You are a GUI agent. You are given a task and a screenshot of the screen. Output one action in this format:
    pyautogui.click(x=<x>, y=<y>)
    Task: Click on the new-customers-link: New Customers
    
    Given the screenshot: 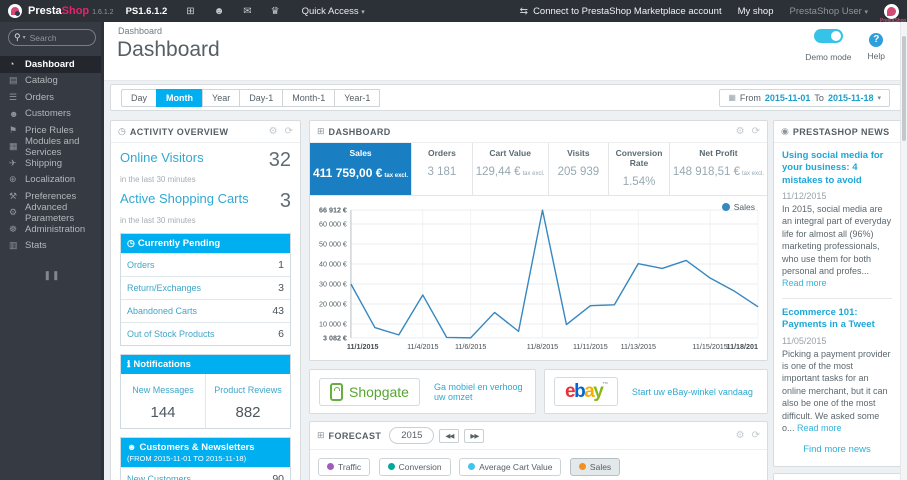 What is the action you would take?
    pyautogui.click(x=159, y=477)
    